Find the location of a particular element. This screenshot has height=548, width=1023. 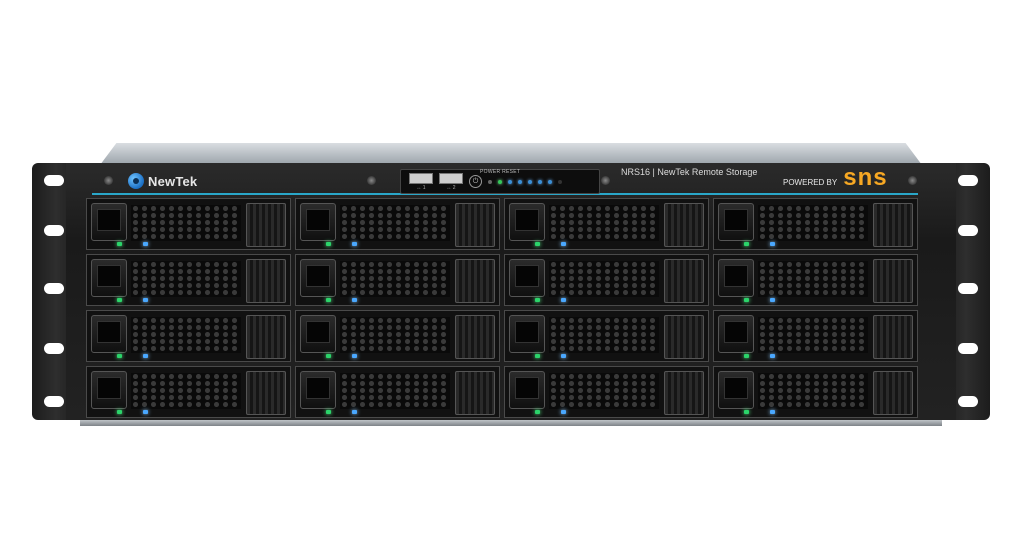

reset-button is located at coordinates (490, 181).